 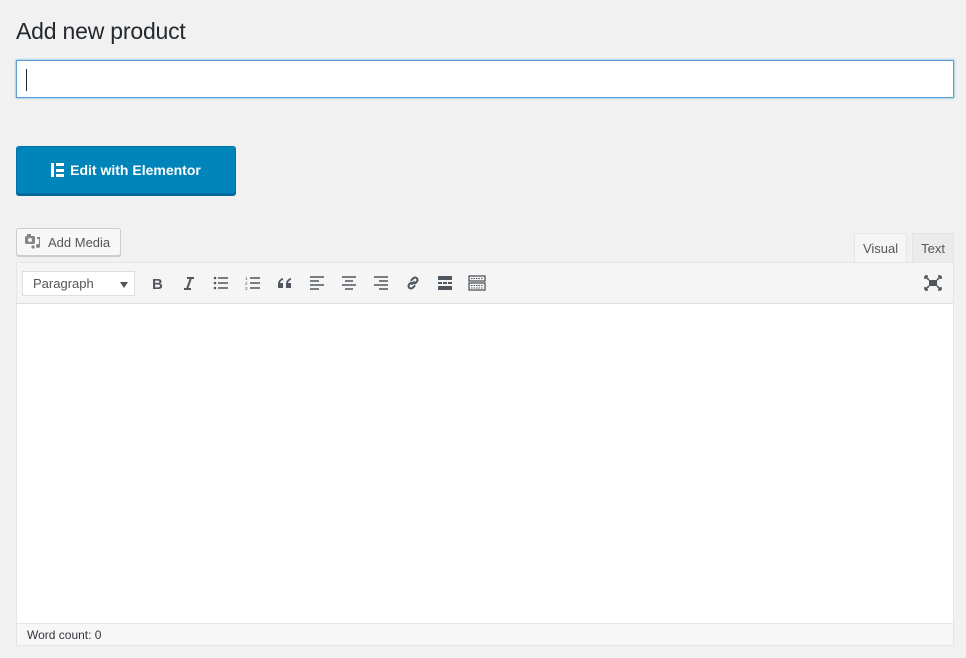 I want to click on toolbar-toggle-button, so click(x=477, y=283).